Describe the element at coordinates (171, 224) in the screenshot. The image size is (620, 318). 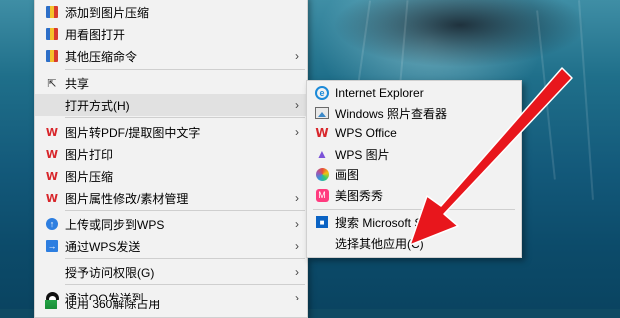
I see `menu-item-upload-wps: ↑ 上传或同步到WPS ›` at that location.